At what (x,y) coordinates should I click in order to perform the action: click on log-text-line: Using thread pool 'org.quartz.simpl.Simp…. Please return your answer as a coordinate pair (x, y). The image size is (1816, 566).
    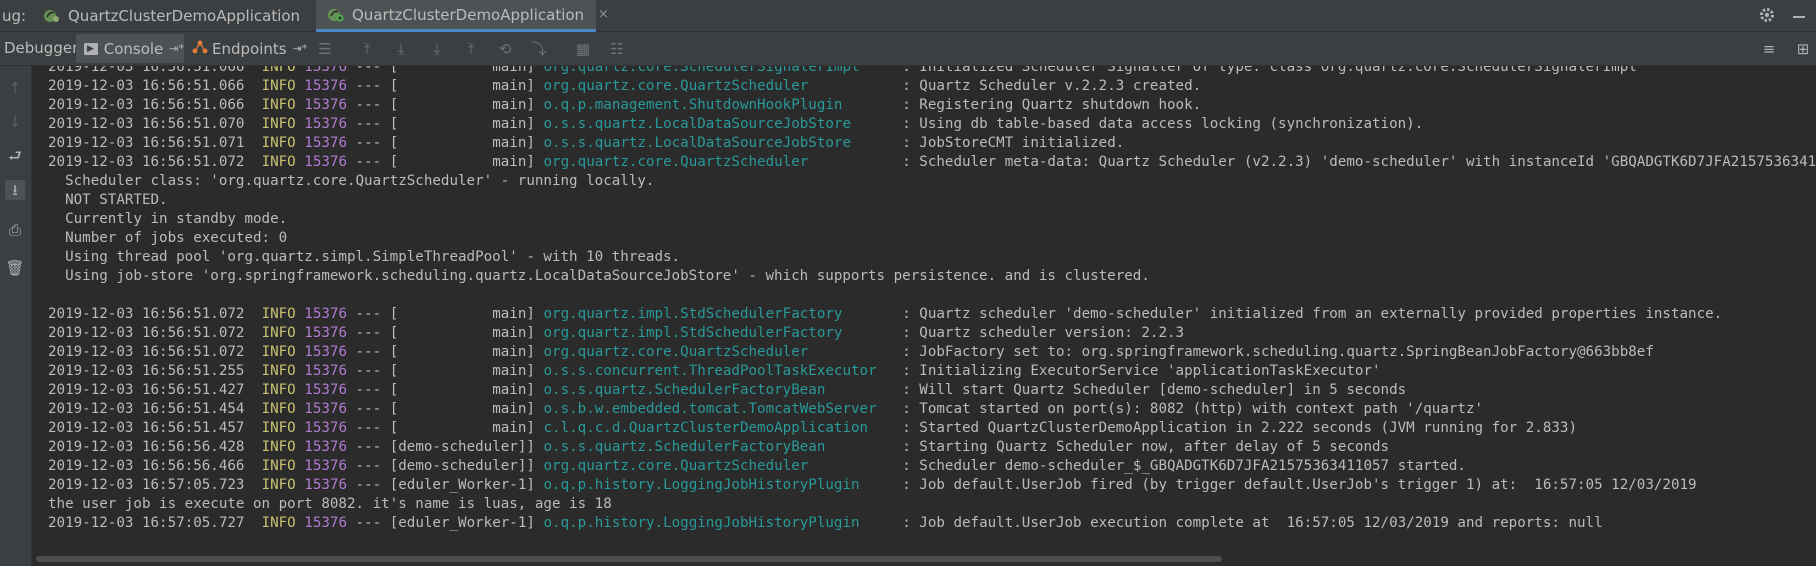
    Looking at the image, I should click on (932, 257).